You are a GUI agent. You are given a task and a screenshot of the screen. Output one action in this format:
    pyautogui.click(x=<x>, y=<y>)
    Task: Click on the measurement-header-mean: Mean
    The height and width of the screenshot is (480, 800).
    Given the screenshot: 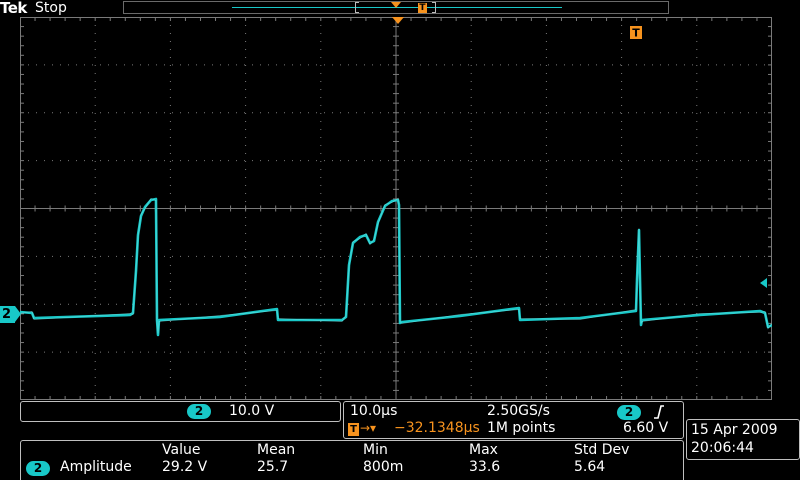 What is the action you would take?
    pyautogui.click(x=276, y=450)
    